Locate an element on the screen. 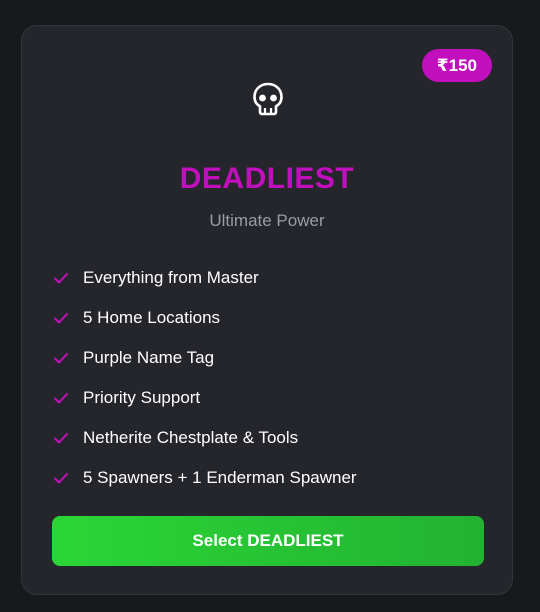 The width and height of the screenshot is (540, 612). feature-label: Purple Name Tag is located at coordinates (149, 357).